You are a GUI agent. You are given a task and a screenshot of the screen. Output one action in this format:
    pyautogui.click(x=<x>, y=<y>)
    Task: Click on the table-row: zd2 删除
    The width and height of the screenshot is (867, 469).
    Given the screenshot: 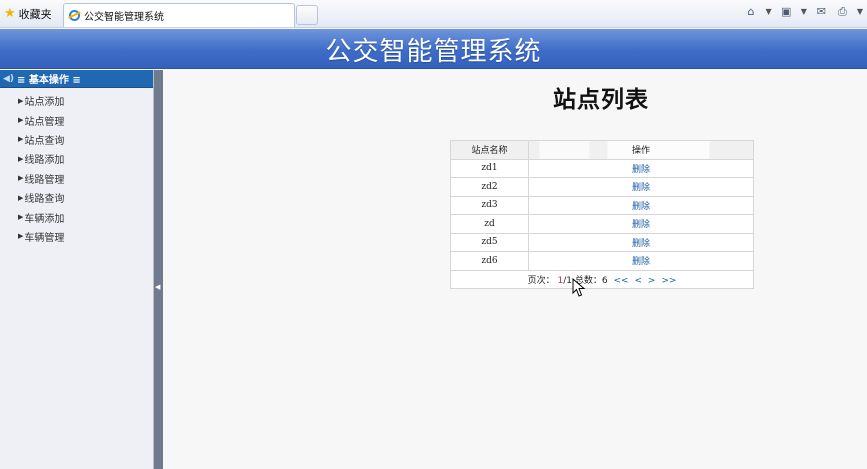 What is the action you would take?
    pyautogui.click(x=602, y=187)
    